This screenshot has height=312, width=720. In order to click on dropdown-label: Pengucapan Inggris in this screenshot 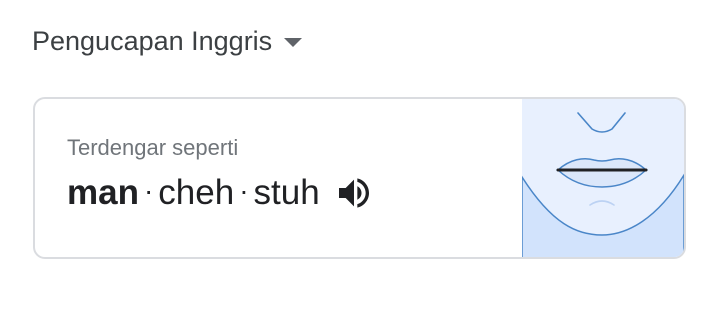, I will do `click(152, 41)`.